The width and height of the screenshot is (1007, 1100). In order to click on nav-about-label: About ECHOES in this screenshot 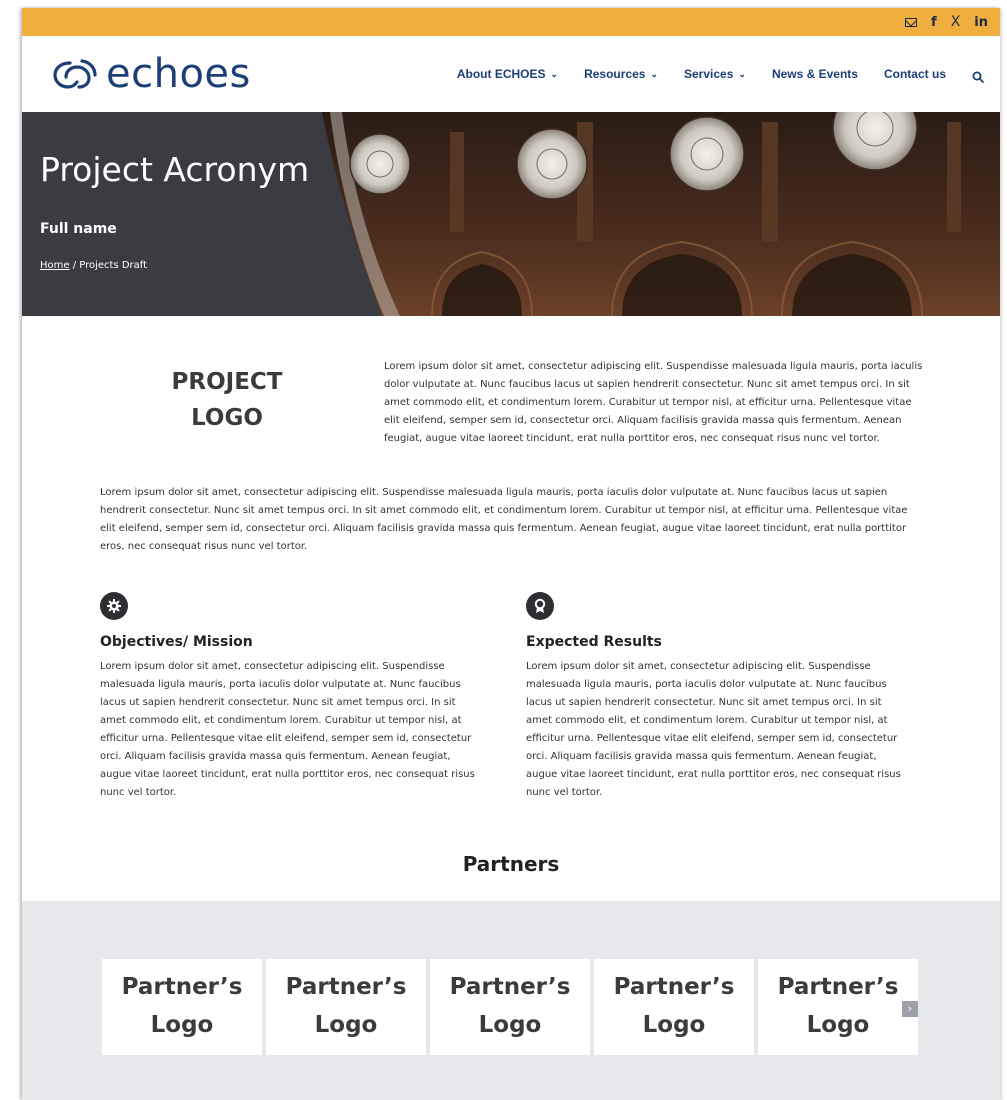, I will do `click(501, 74)`.